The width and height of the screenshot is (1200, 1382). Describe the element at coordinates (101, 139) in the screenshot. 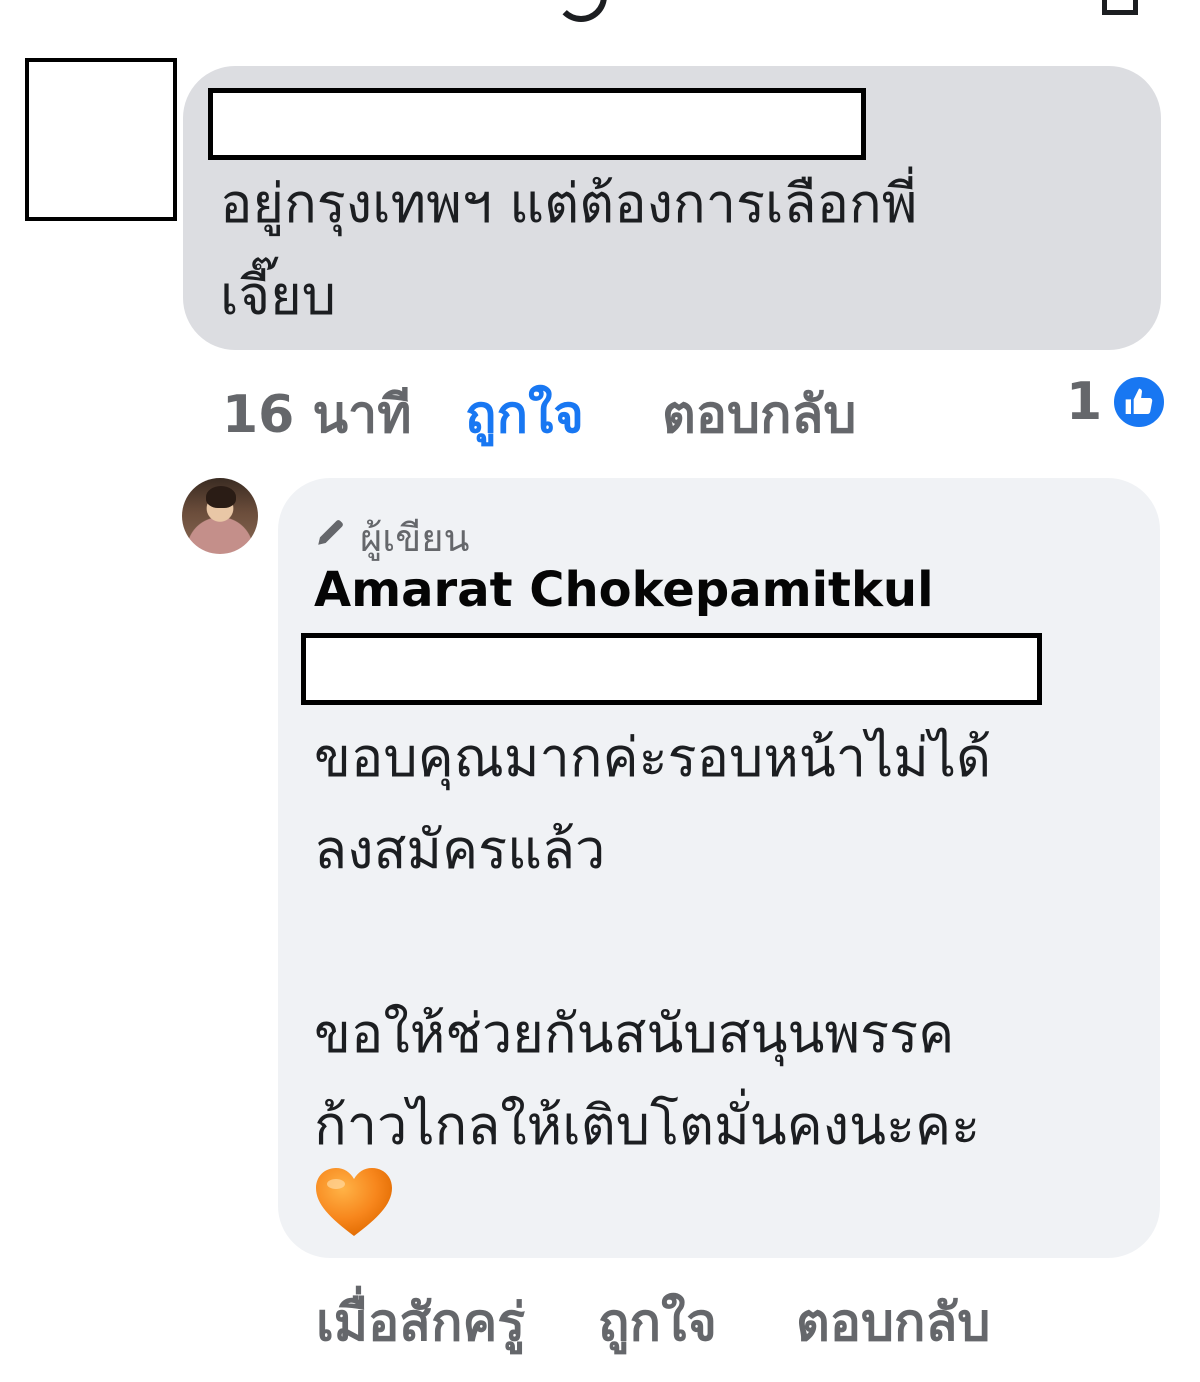

I see `redacted-avatar` at that location.